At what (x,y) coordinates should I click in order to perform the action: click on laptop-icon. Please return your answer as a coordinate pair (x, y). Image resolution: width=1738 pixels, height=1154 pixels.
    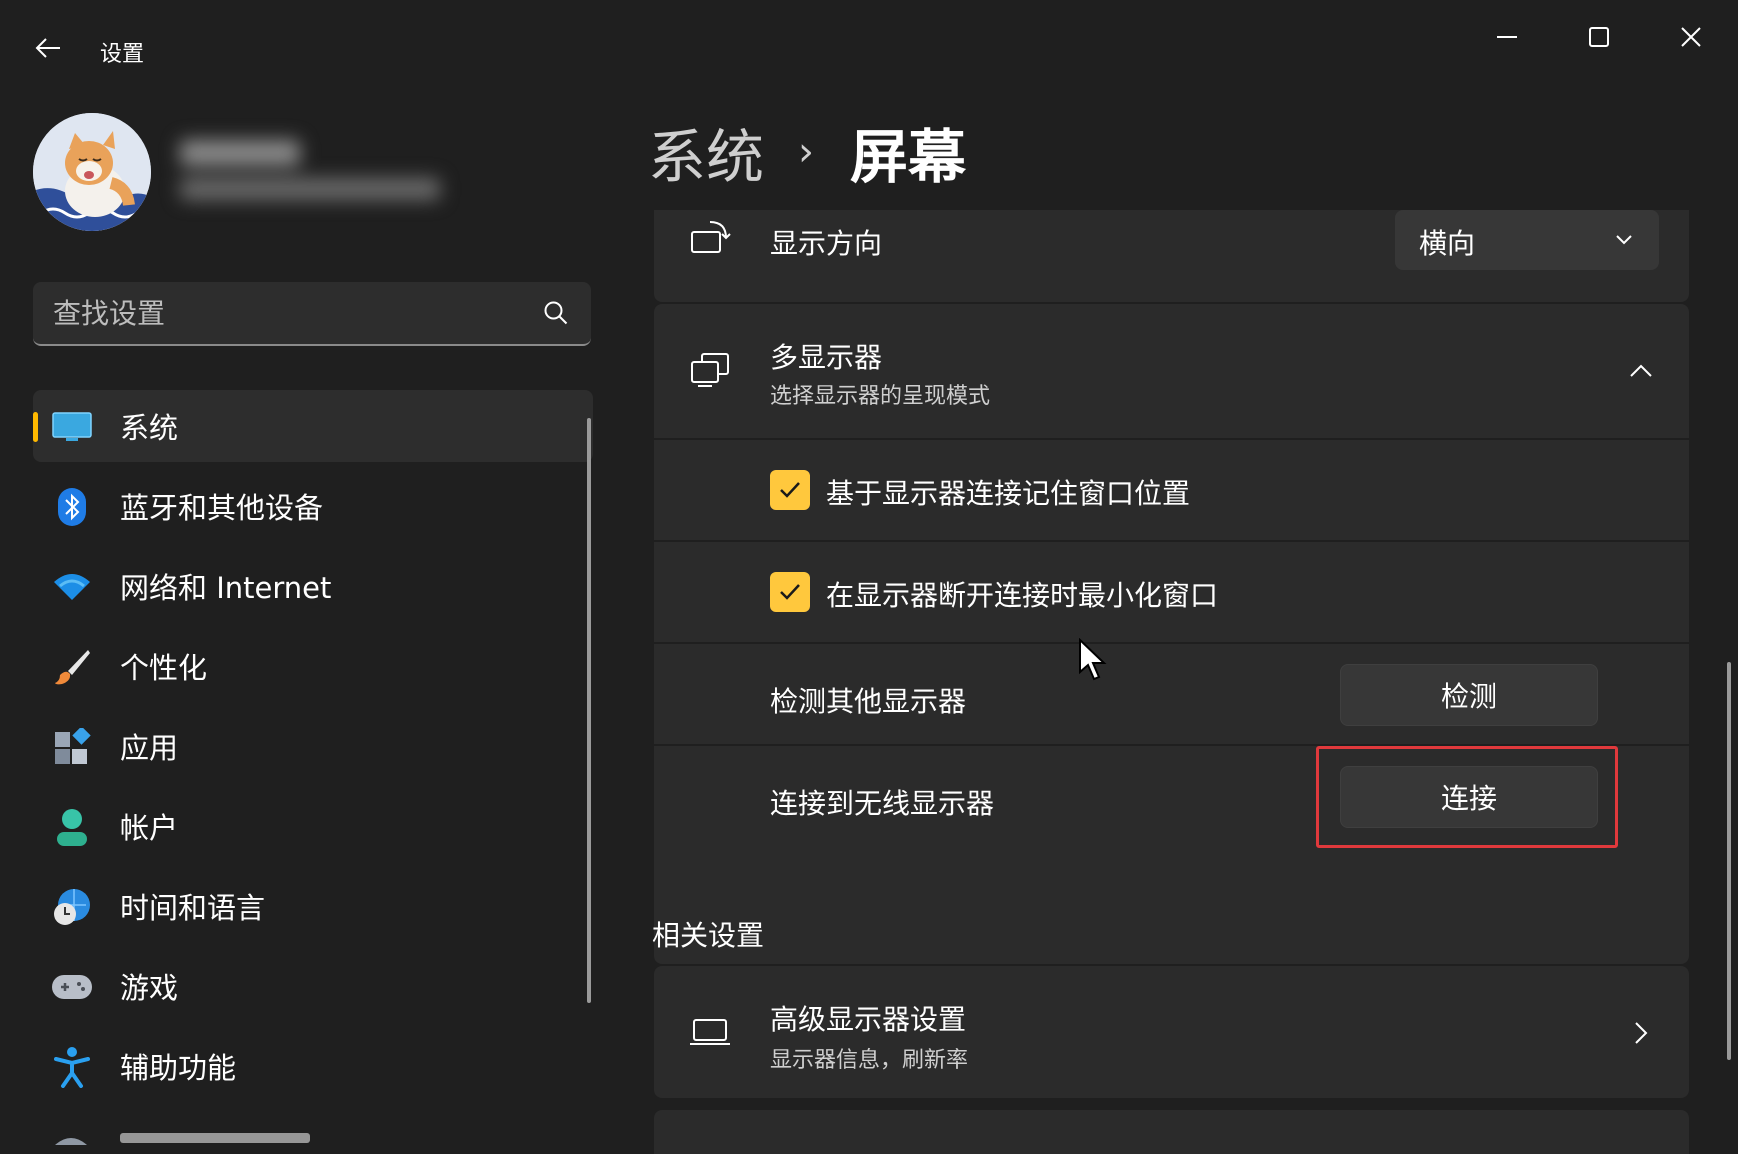
    Looking at the image, I should click on (710, 1032).